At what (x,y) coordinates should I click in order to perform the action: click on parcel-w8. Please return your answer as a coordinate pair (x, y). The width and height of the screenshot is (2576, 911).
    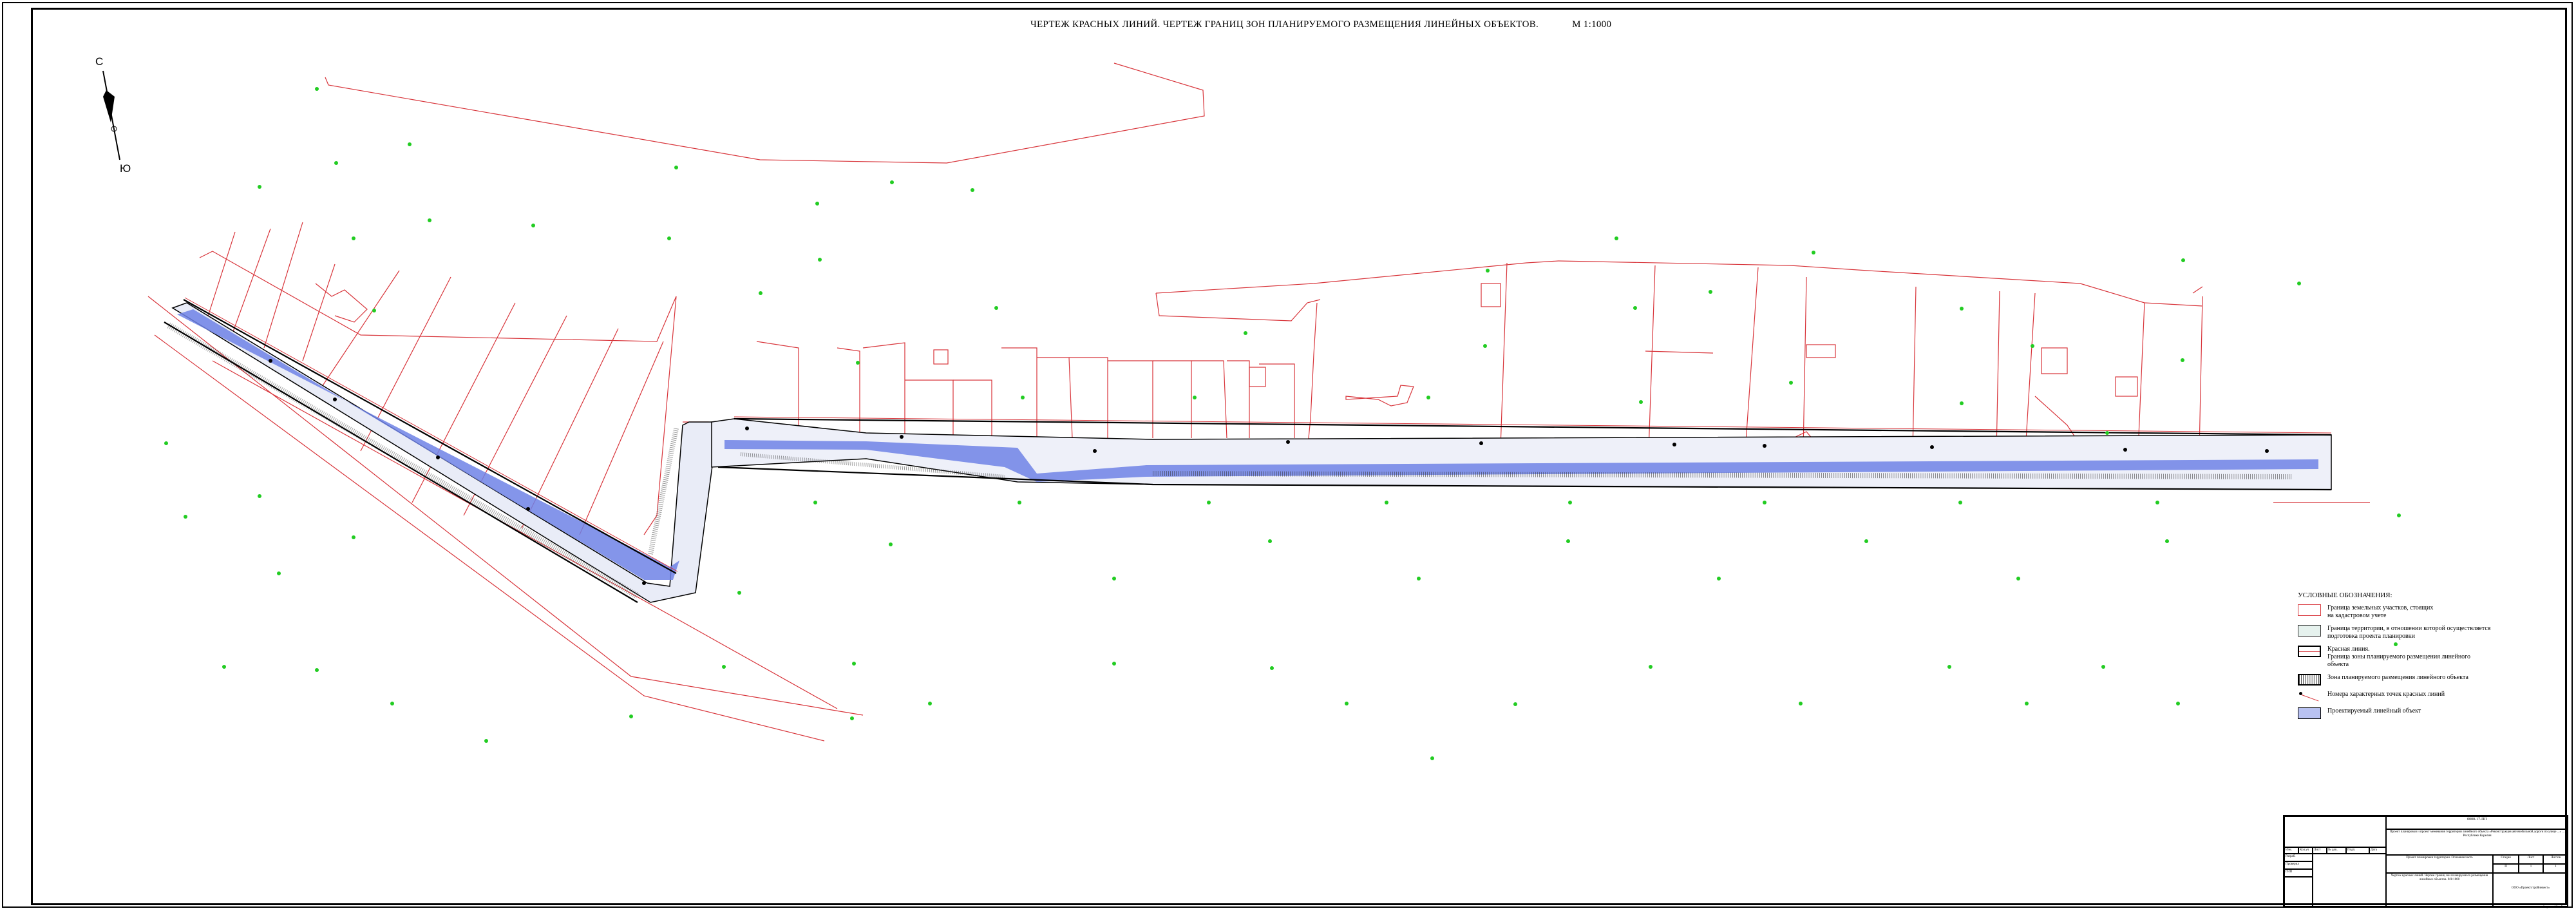
    Looking at the image, I should click on (1089, 397).